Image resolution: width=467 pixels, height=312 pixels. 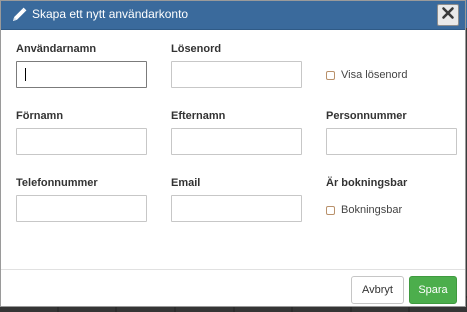 I want to click on bookable-option: Bokningsbar, so click(x=364, y=210).